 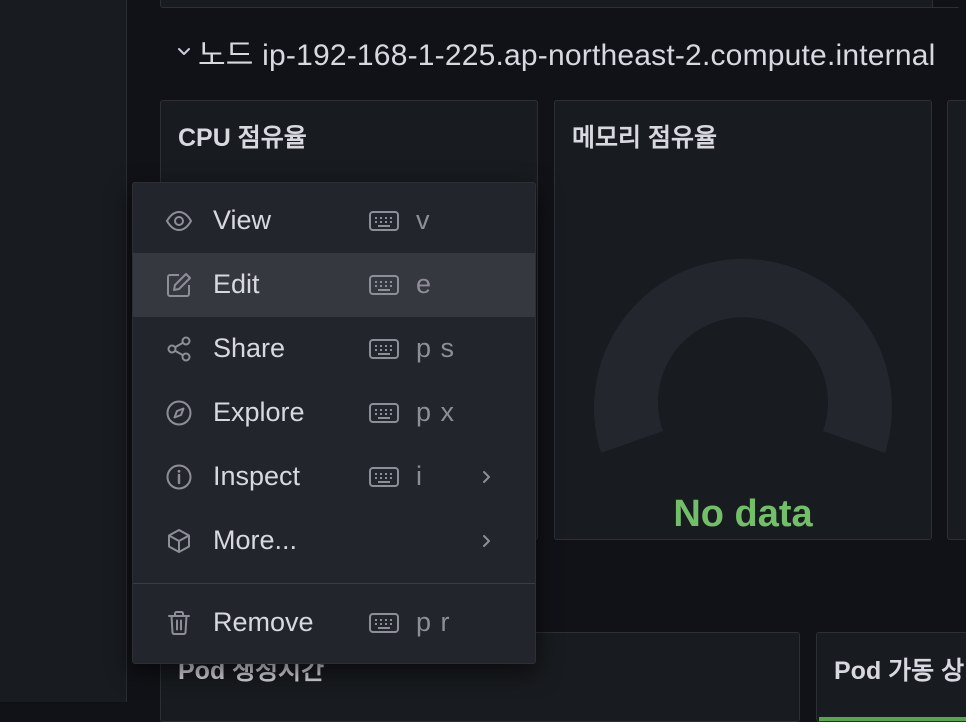 I want to click on menu-item-remove: Remove p r, so click(x=334, y=623).